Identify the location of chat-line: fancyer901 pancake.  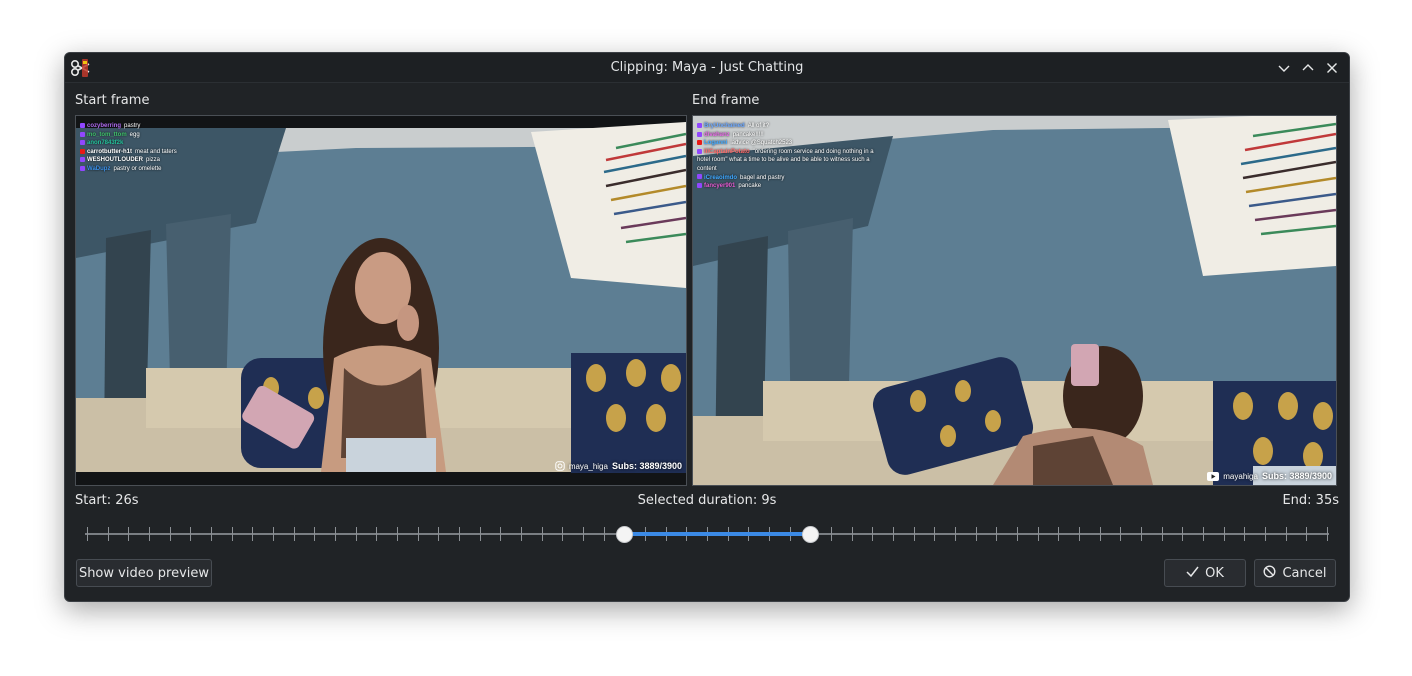
(792, 186).